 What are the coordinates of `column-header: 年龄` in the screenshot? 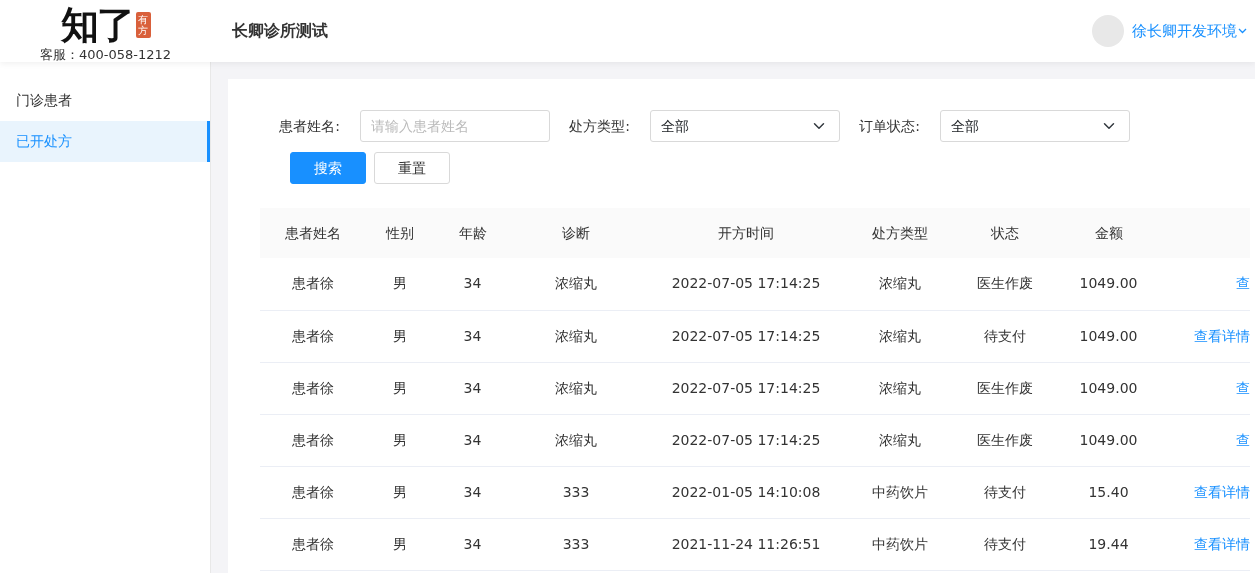 It's located at (472, 233).